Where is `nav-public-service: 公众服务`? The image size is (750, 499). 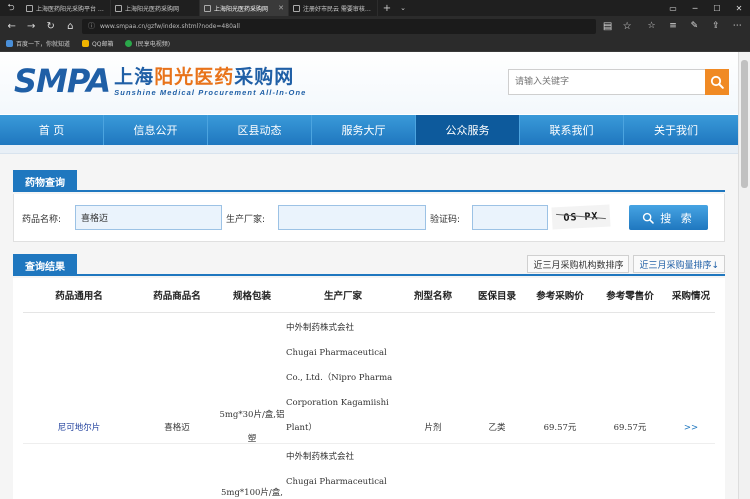
nav-public-service: 公众服务 is located at coordinates (468, 130).